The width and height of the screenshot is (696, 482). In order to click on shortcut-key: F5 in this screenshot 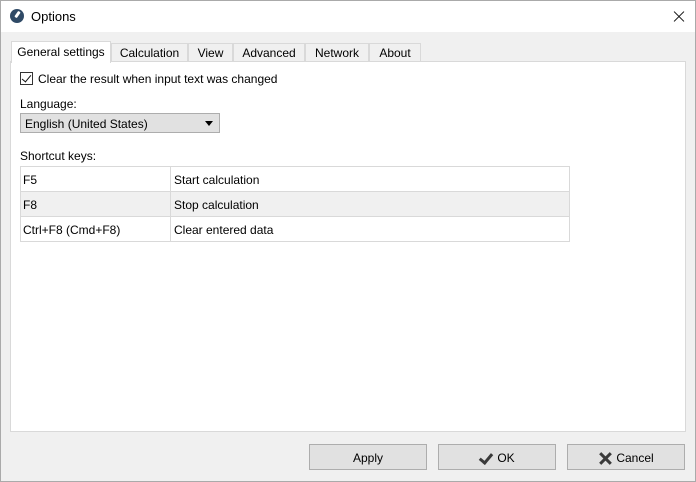, I will do `click(30, 180)`.